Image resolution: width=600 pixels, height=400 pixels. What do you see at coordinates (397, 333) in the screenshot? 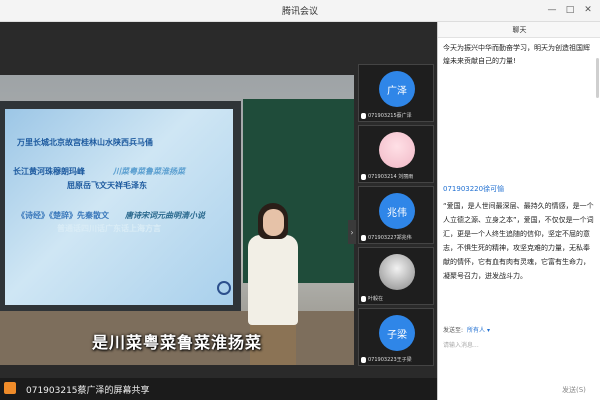
I see `avatar: 子梁` at bounding box center [397, 333].